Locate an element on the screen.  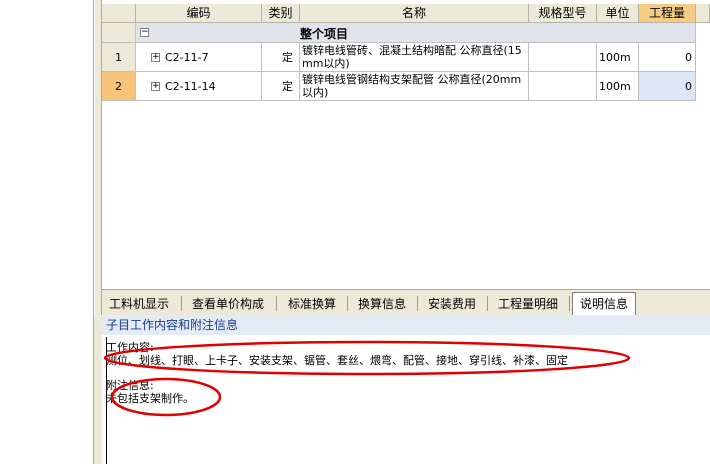
row-number-cell is located at coordinates (119, 33).